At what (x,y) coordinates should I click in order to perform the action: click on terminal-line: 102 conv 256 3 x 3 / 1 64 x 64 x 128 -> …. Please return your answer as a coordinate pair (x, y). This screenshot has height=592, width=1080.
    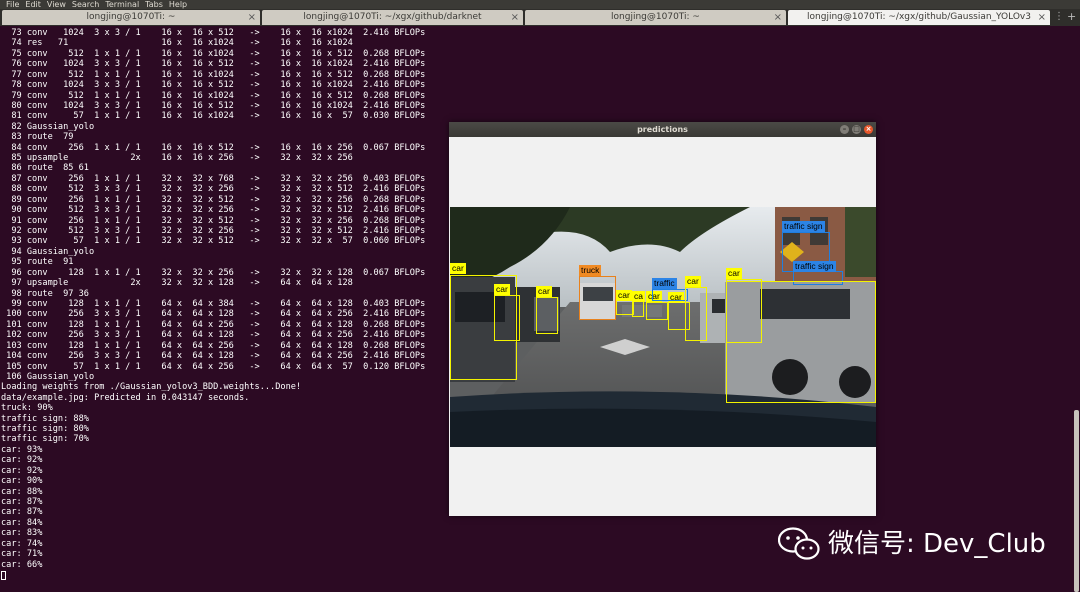
    Looking at the image, I should click on (213, 335).